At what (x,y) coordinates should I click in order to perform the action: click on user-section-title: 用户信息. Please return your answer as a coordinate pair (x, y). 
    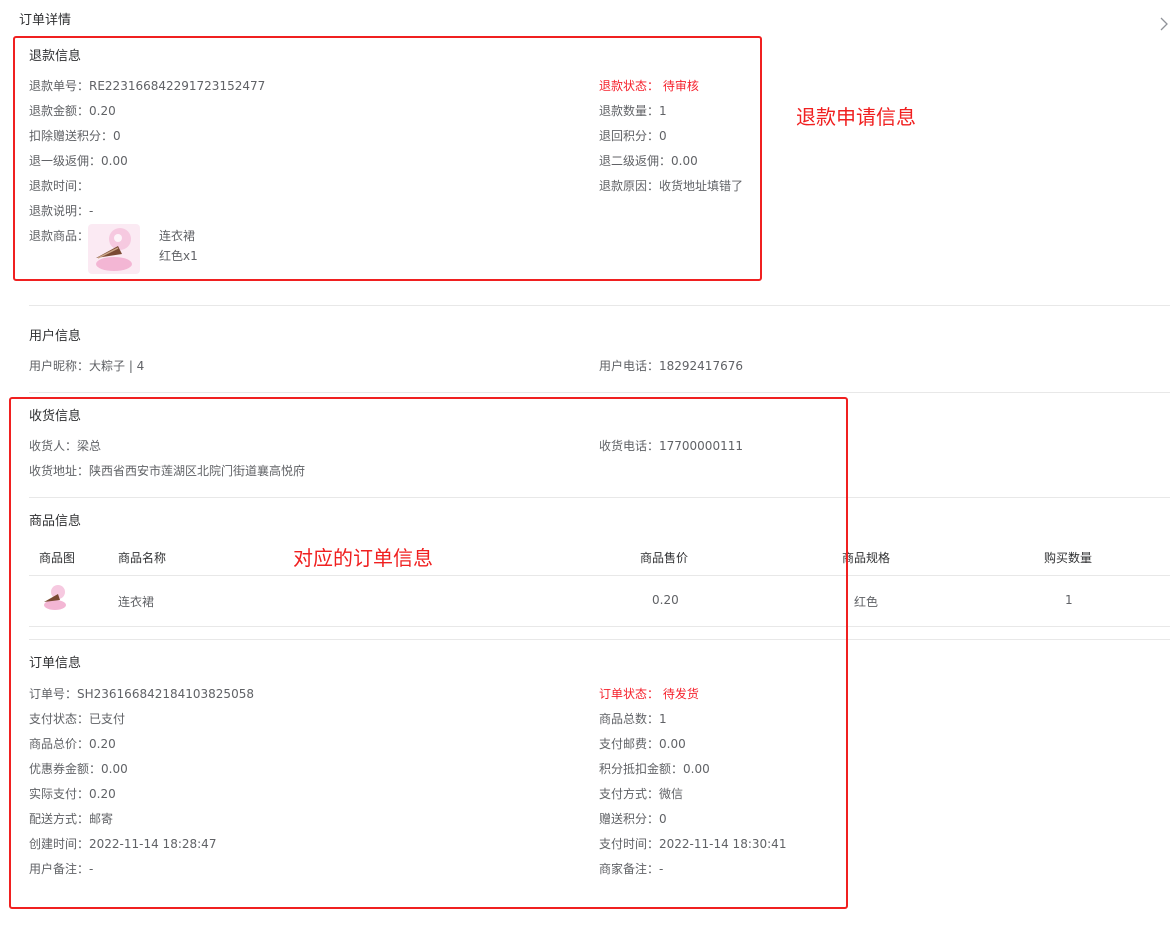
    Looking at the image, I should click on (55, 336).